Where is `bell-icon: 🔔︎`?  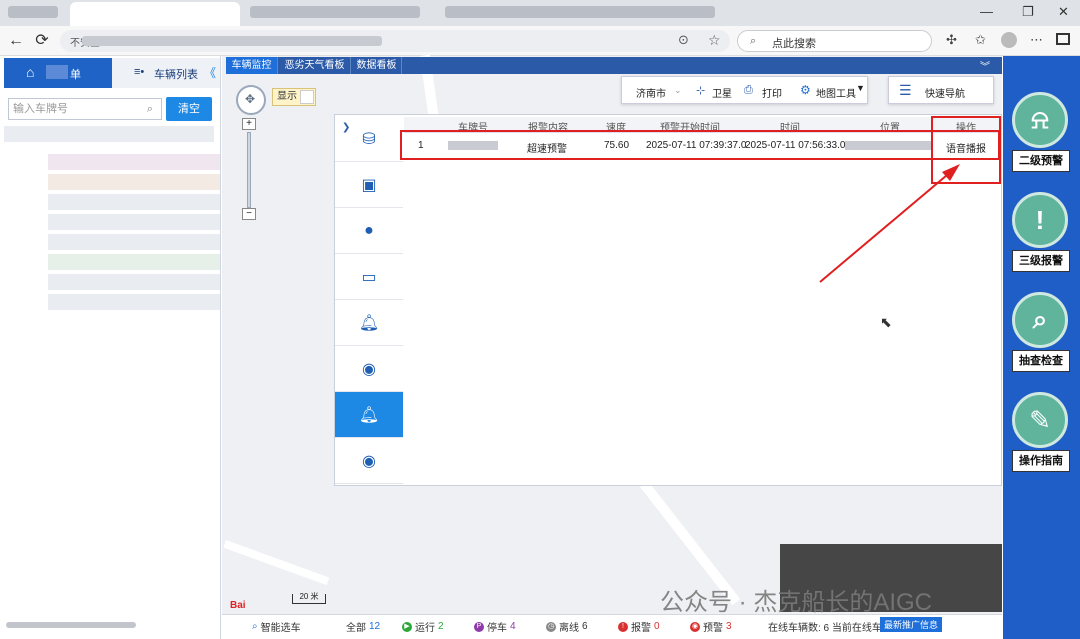 bell-icon: 🔔︎ is located at coordinates (369, 323).